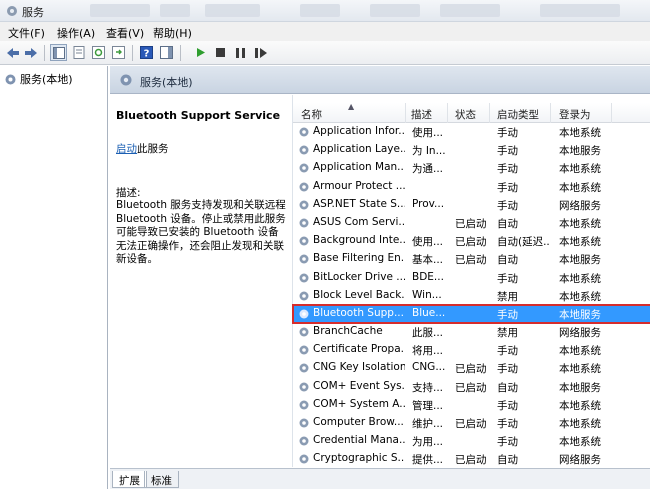 The width and height of the screenshot is (650, 489). I want to click on refresh-button, so click(98, 52).